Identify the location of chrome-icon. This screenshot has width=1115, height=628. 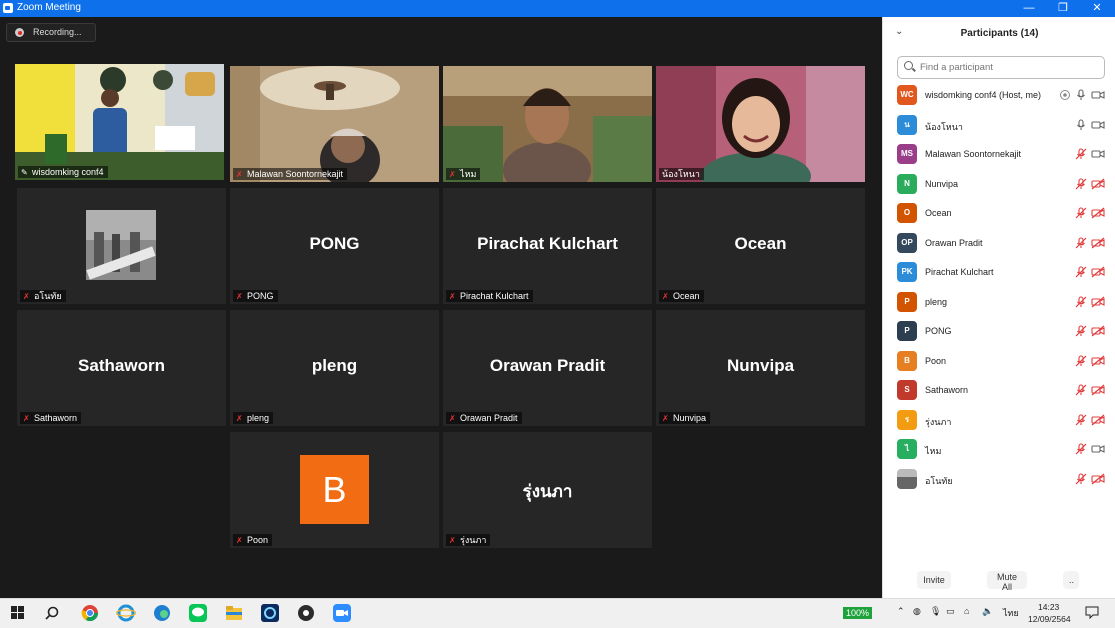
(90, 613).